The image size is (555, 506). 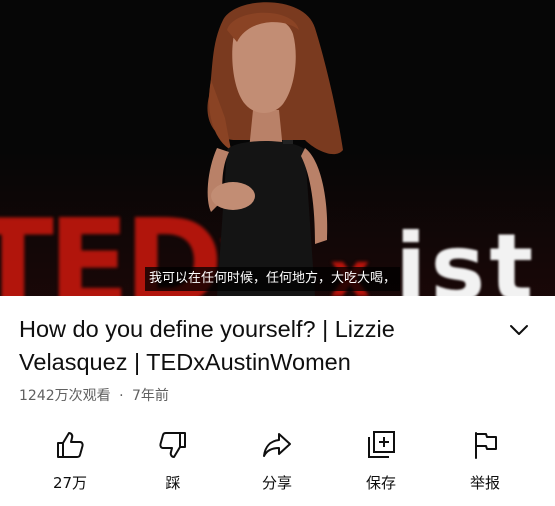 What do you see at coordinates (485, 460) in the screenshot?
I see `report-button: 举报` at bounding box center [485, 460].